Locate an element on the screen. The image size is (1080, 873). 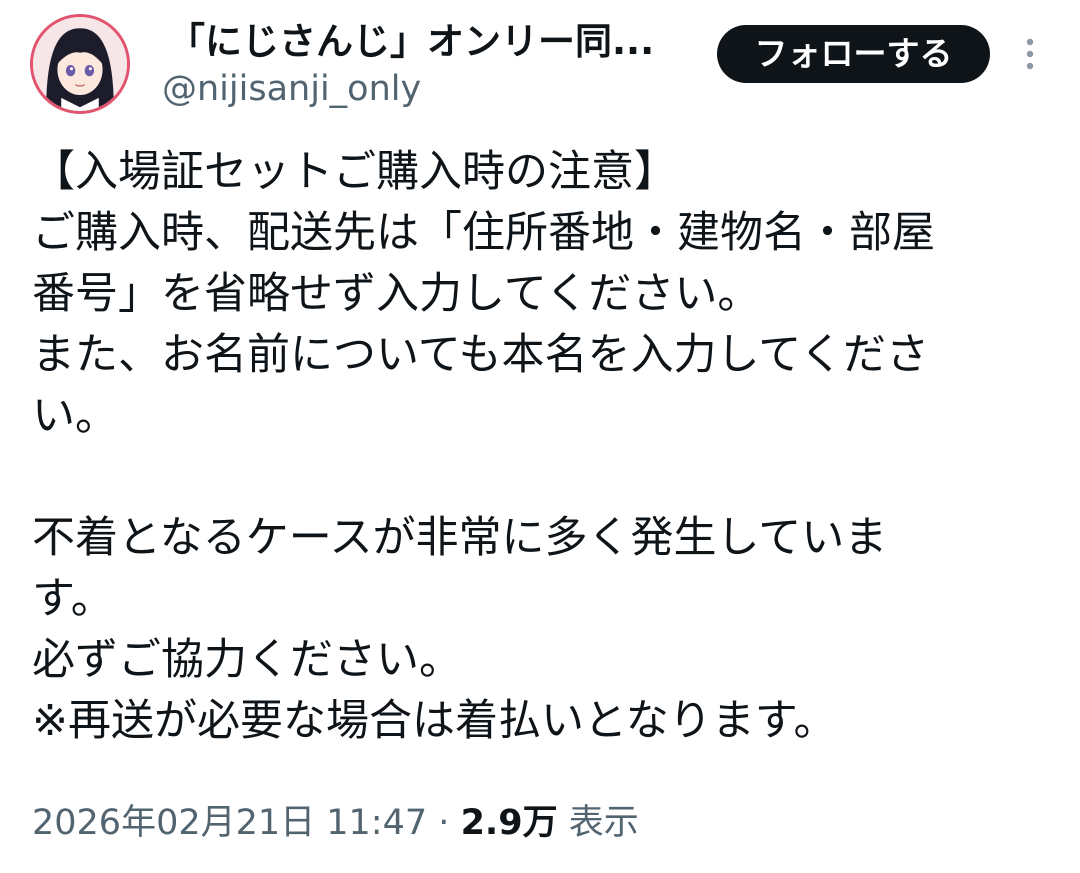
tweet-line: また、お名前についても本名を入力してくださ is located at coordinates (480, 355).